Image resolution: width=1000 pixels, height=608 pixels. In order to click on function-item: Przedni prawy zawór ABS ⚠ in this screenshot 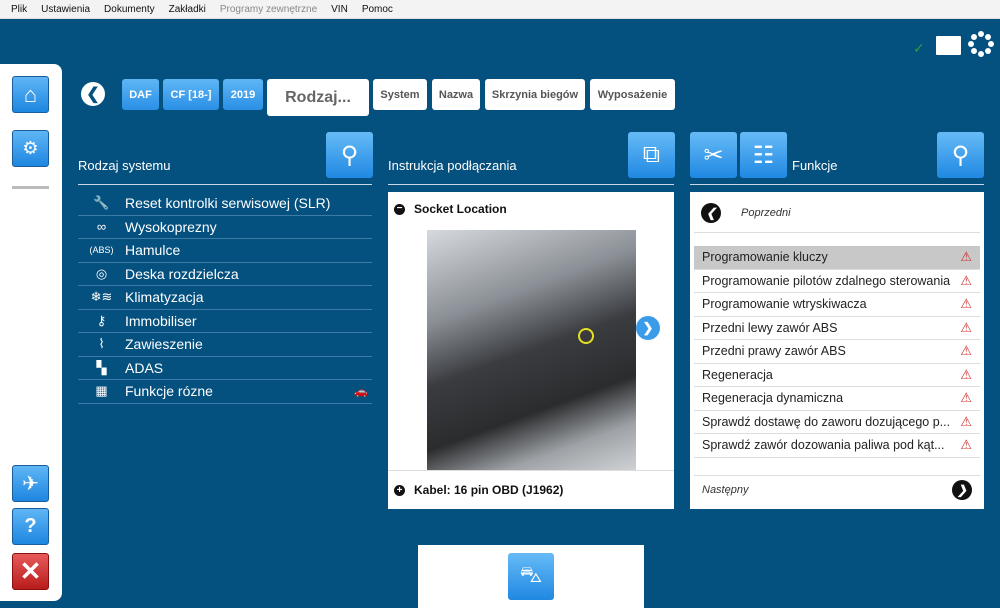, I will do `click(837, 352)`.